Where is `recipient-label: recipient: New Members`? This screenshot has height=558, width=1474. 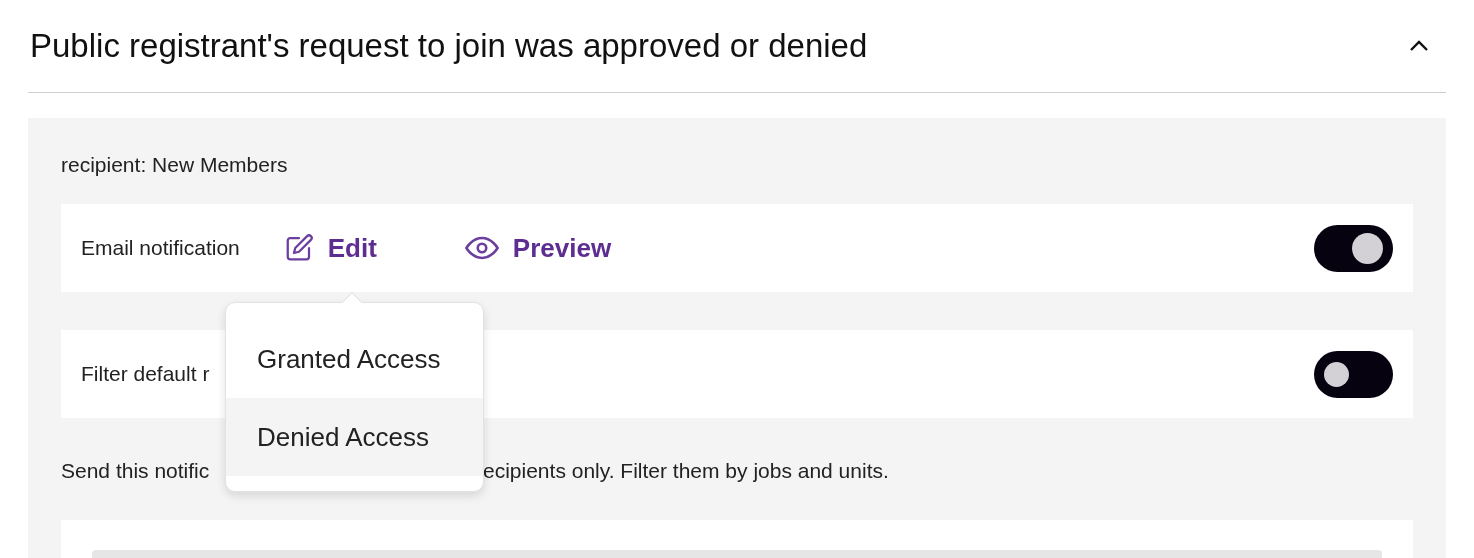 recipient-label: recipient: New Members is located at coordinates (175, 165).